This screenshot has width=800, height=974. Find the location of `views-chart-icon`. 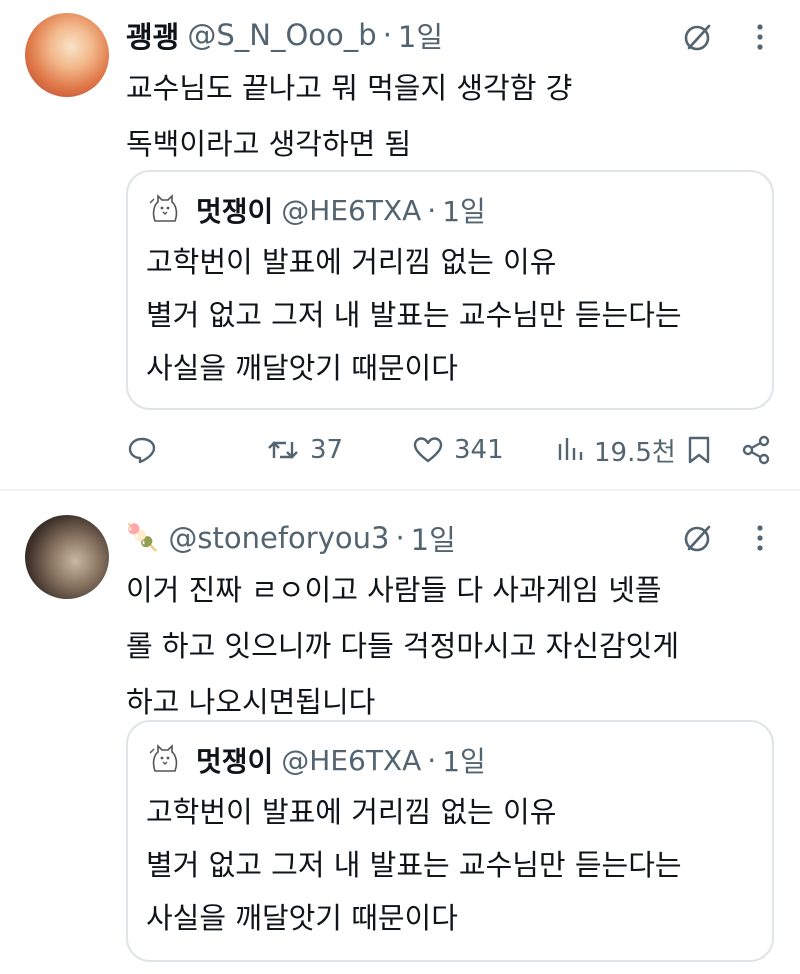

views-chart-icon is located at coordinates (570, 449).